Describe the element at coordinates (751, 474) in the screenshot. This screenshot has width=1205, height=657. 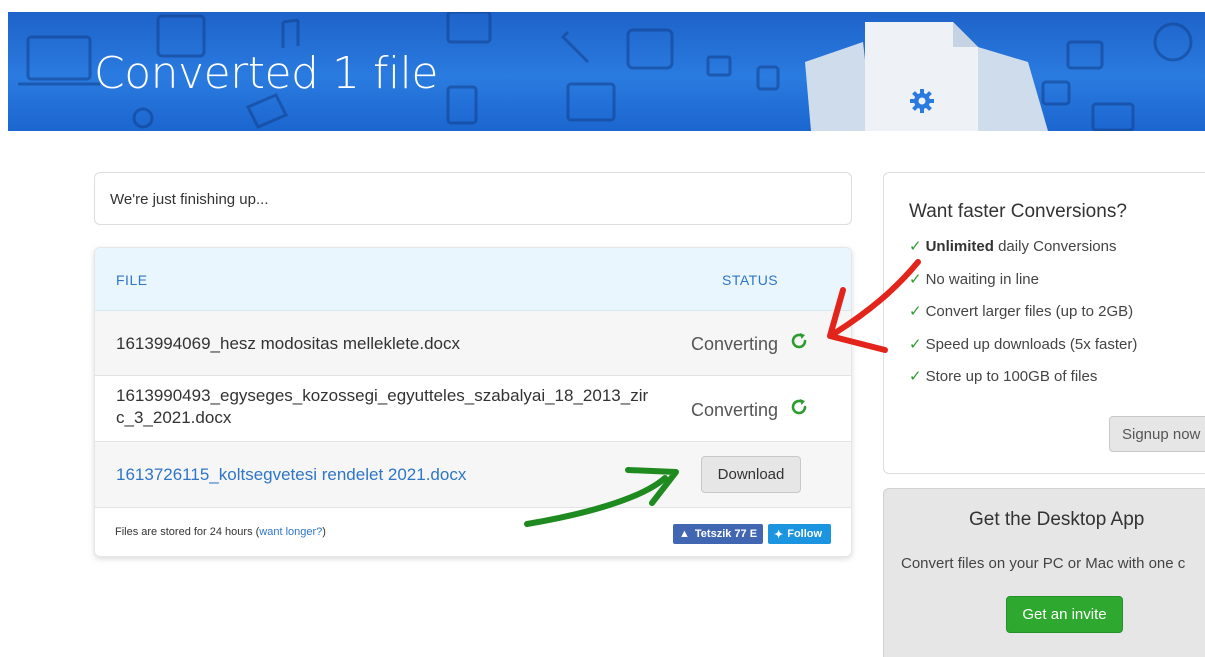
I see `download-button: Download` at that location.